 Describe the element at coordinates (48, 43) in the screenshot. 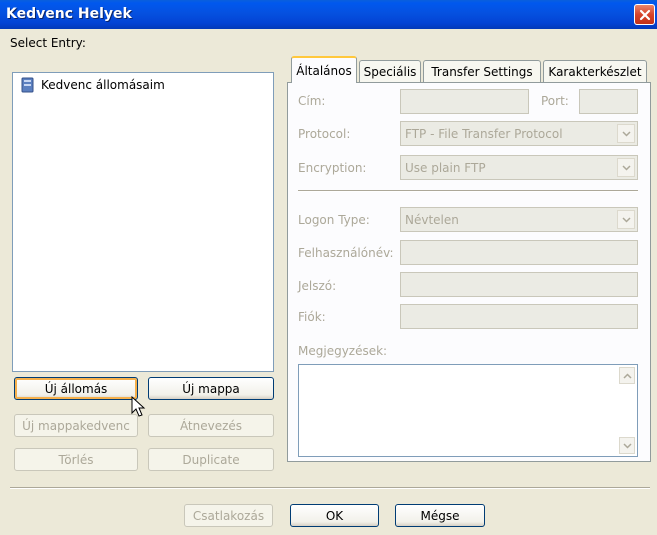

I see `select-entry-label: Select Entry:` at that location.